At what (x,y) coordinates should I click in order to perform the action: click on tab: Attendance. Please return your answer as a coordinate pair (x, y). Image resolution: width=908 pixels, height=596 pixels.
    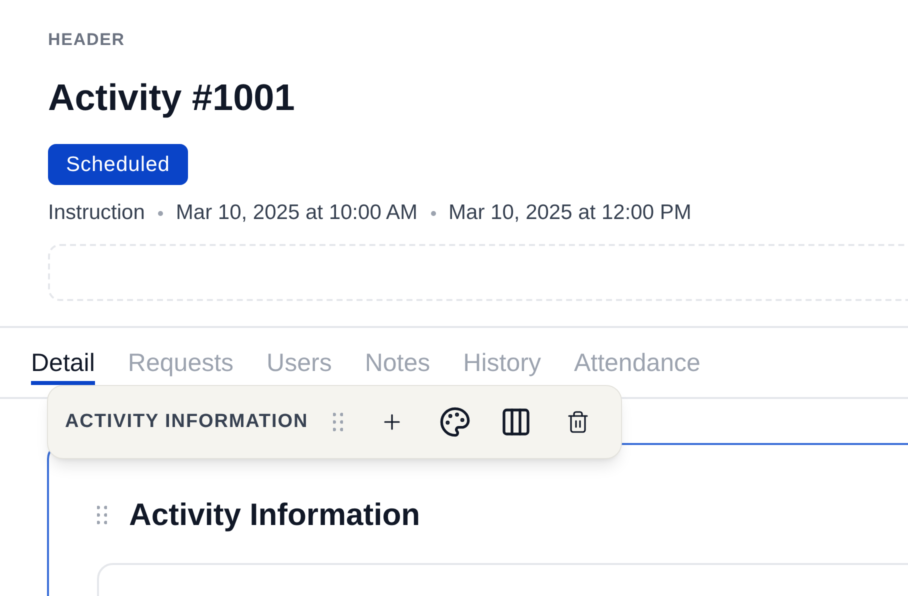
    Looking at the image, I should click on (637, 366).